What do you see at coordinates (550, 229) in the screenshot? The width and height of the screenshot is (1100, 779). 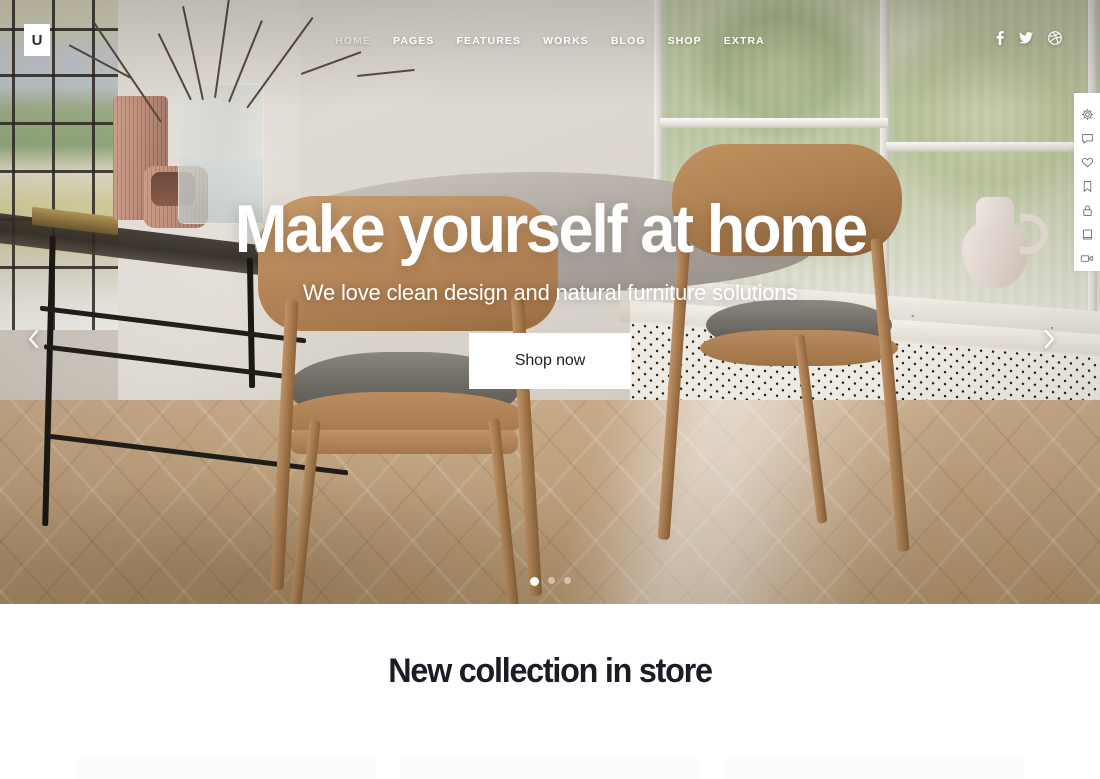 I see `hero-title: Make yourself at home` at bounding box center [550, 229].